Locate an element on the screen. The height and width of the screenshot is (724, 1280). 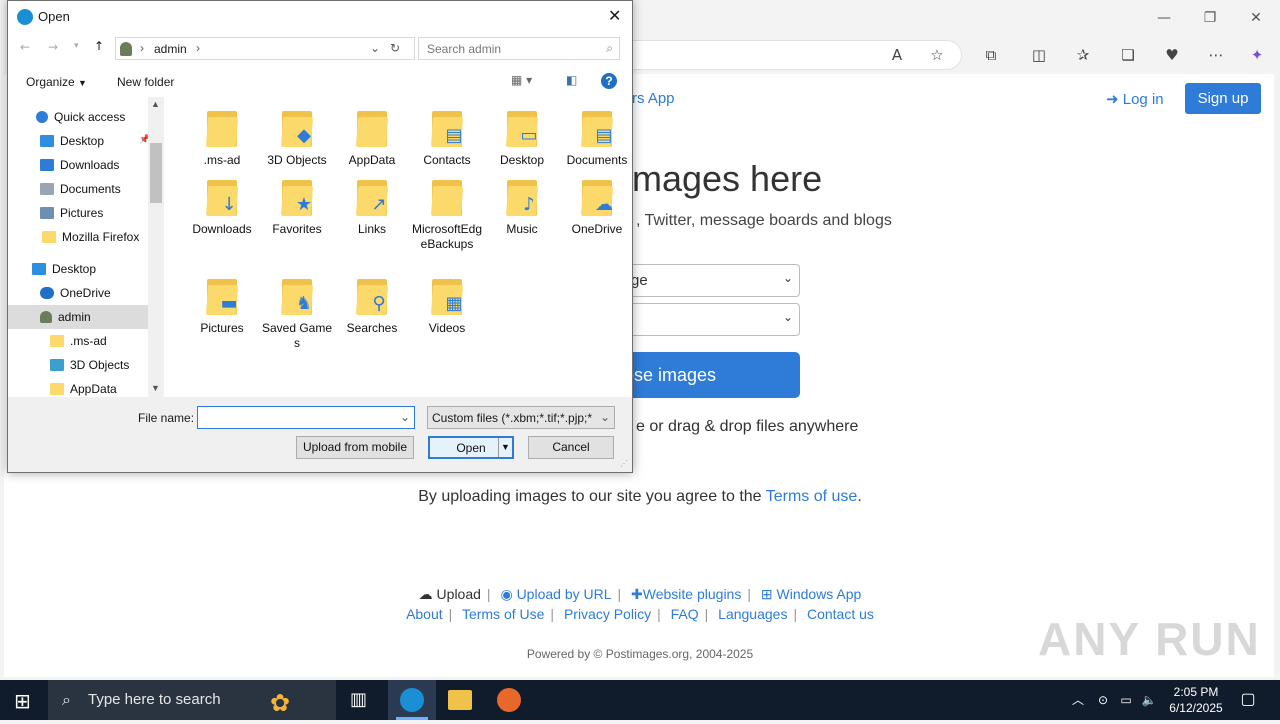
organize-button: Organize ▼ is located at coordinates (56, 82).